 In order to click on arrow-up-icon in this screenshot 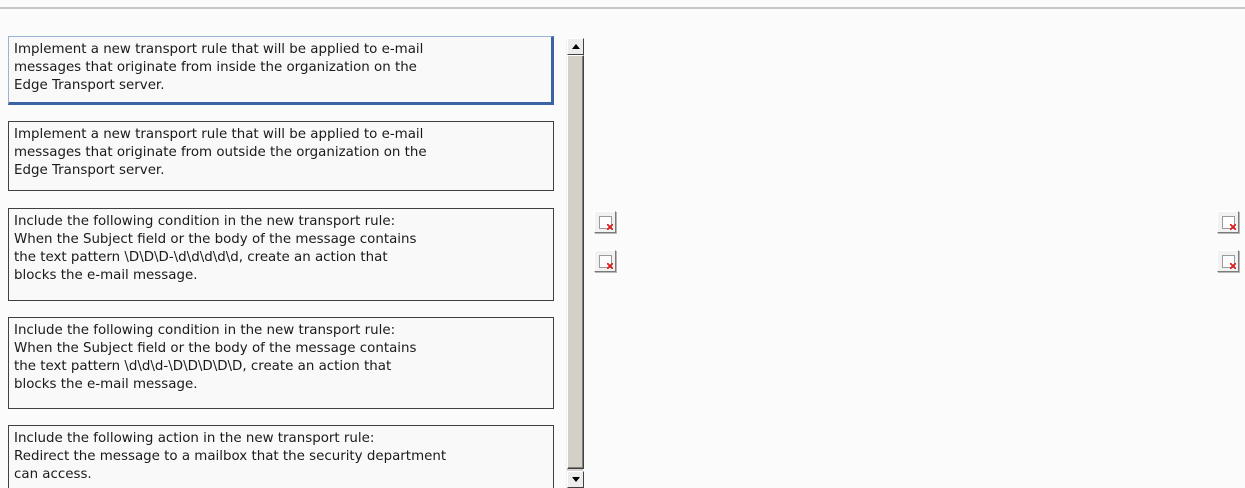, I will do `click(575, 46)`.